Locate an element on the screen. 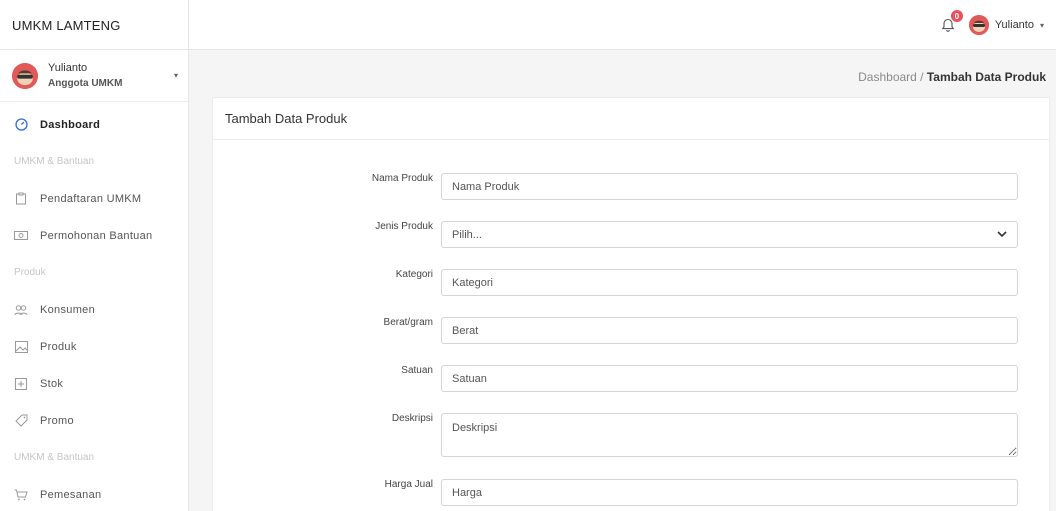  deskripsi-label: Deskripsi is located at coordinates (412, 418).